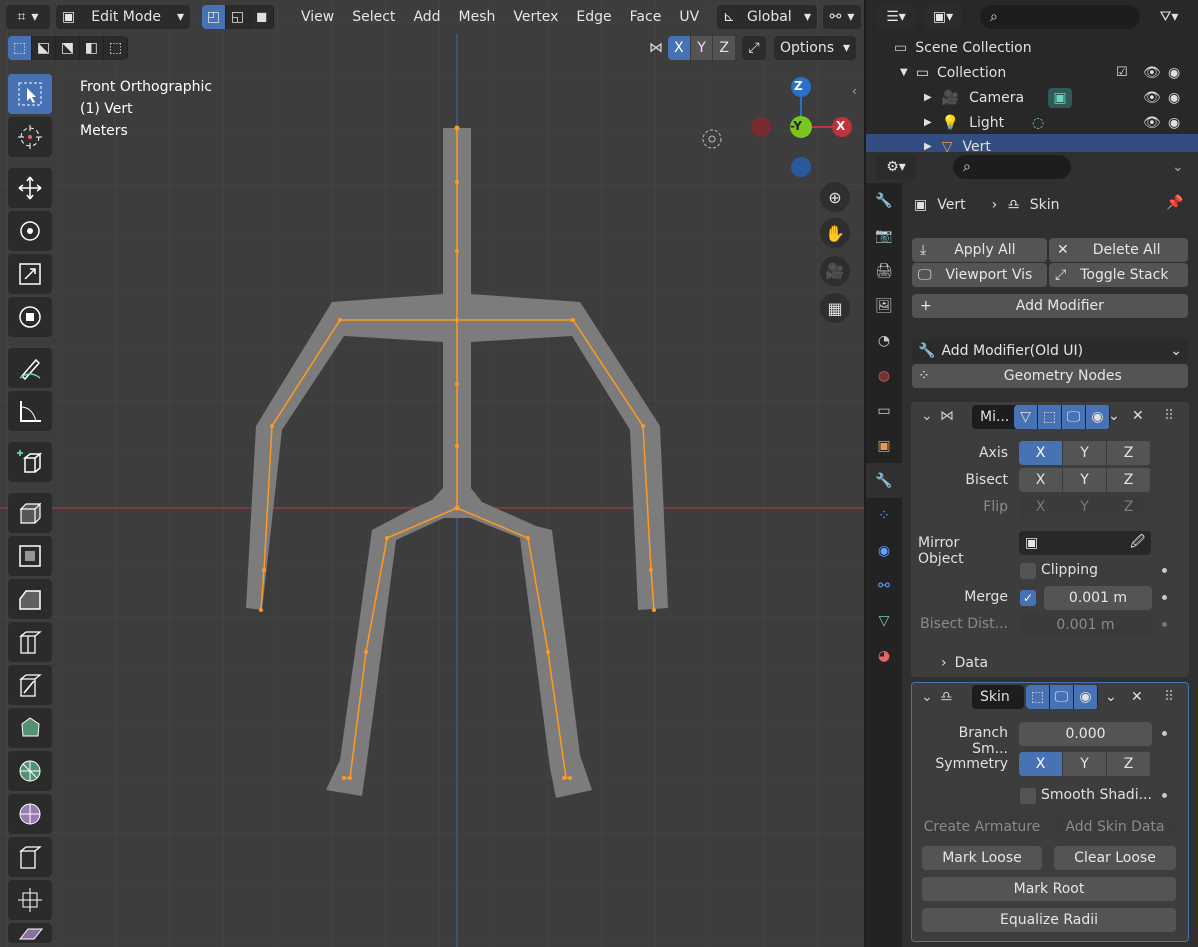 Image resolution: width=1198 pixels, height=947 pixels. Describe the element at coordinates (884, 375) in the screenshot. I see `world-tab-icon: ◍` at that location.